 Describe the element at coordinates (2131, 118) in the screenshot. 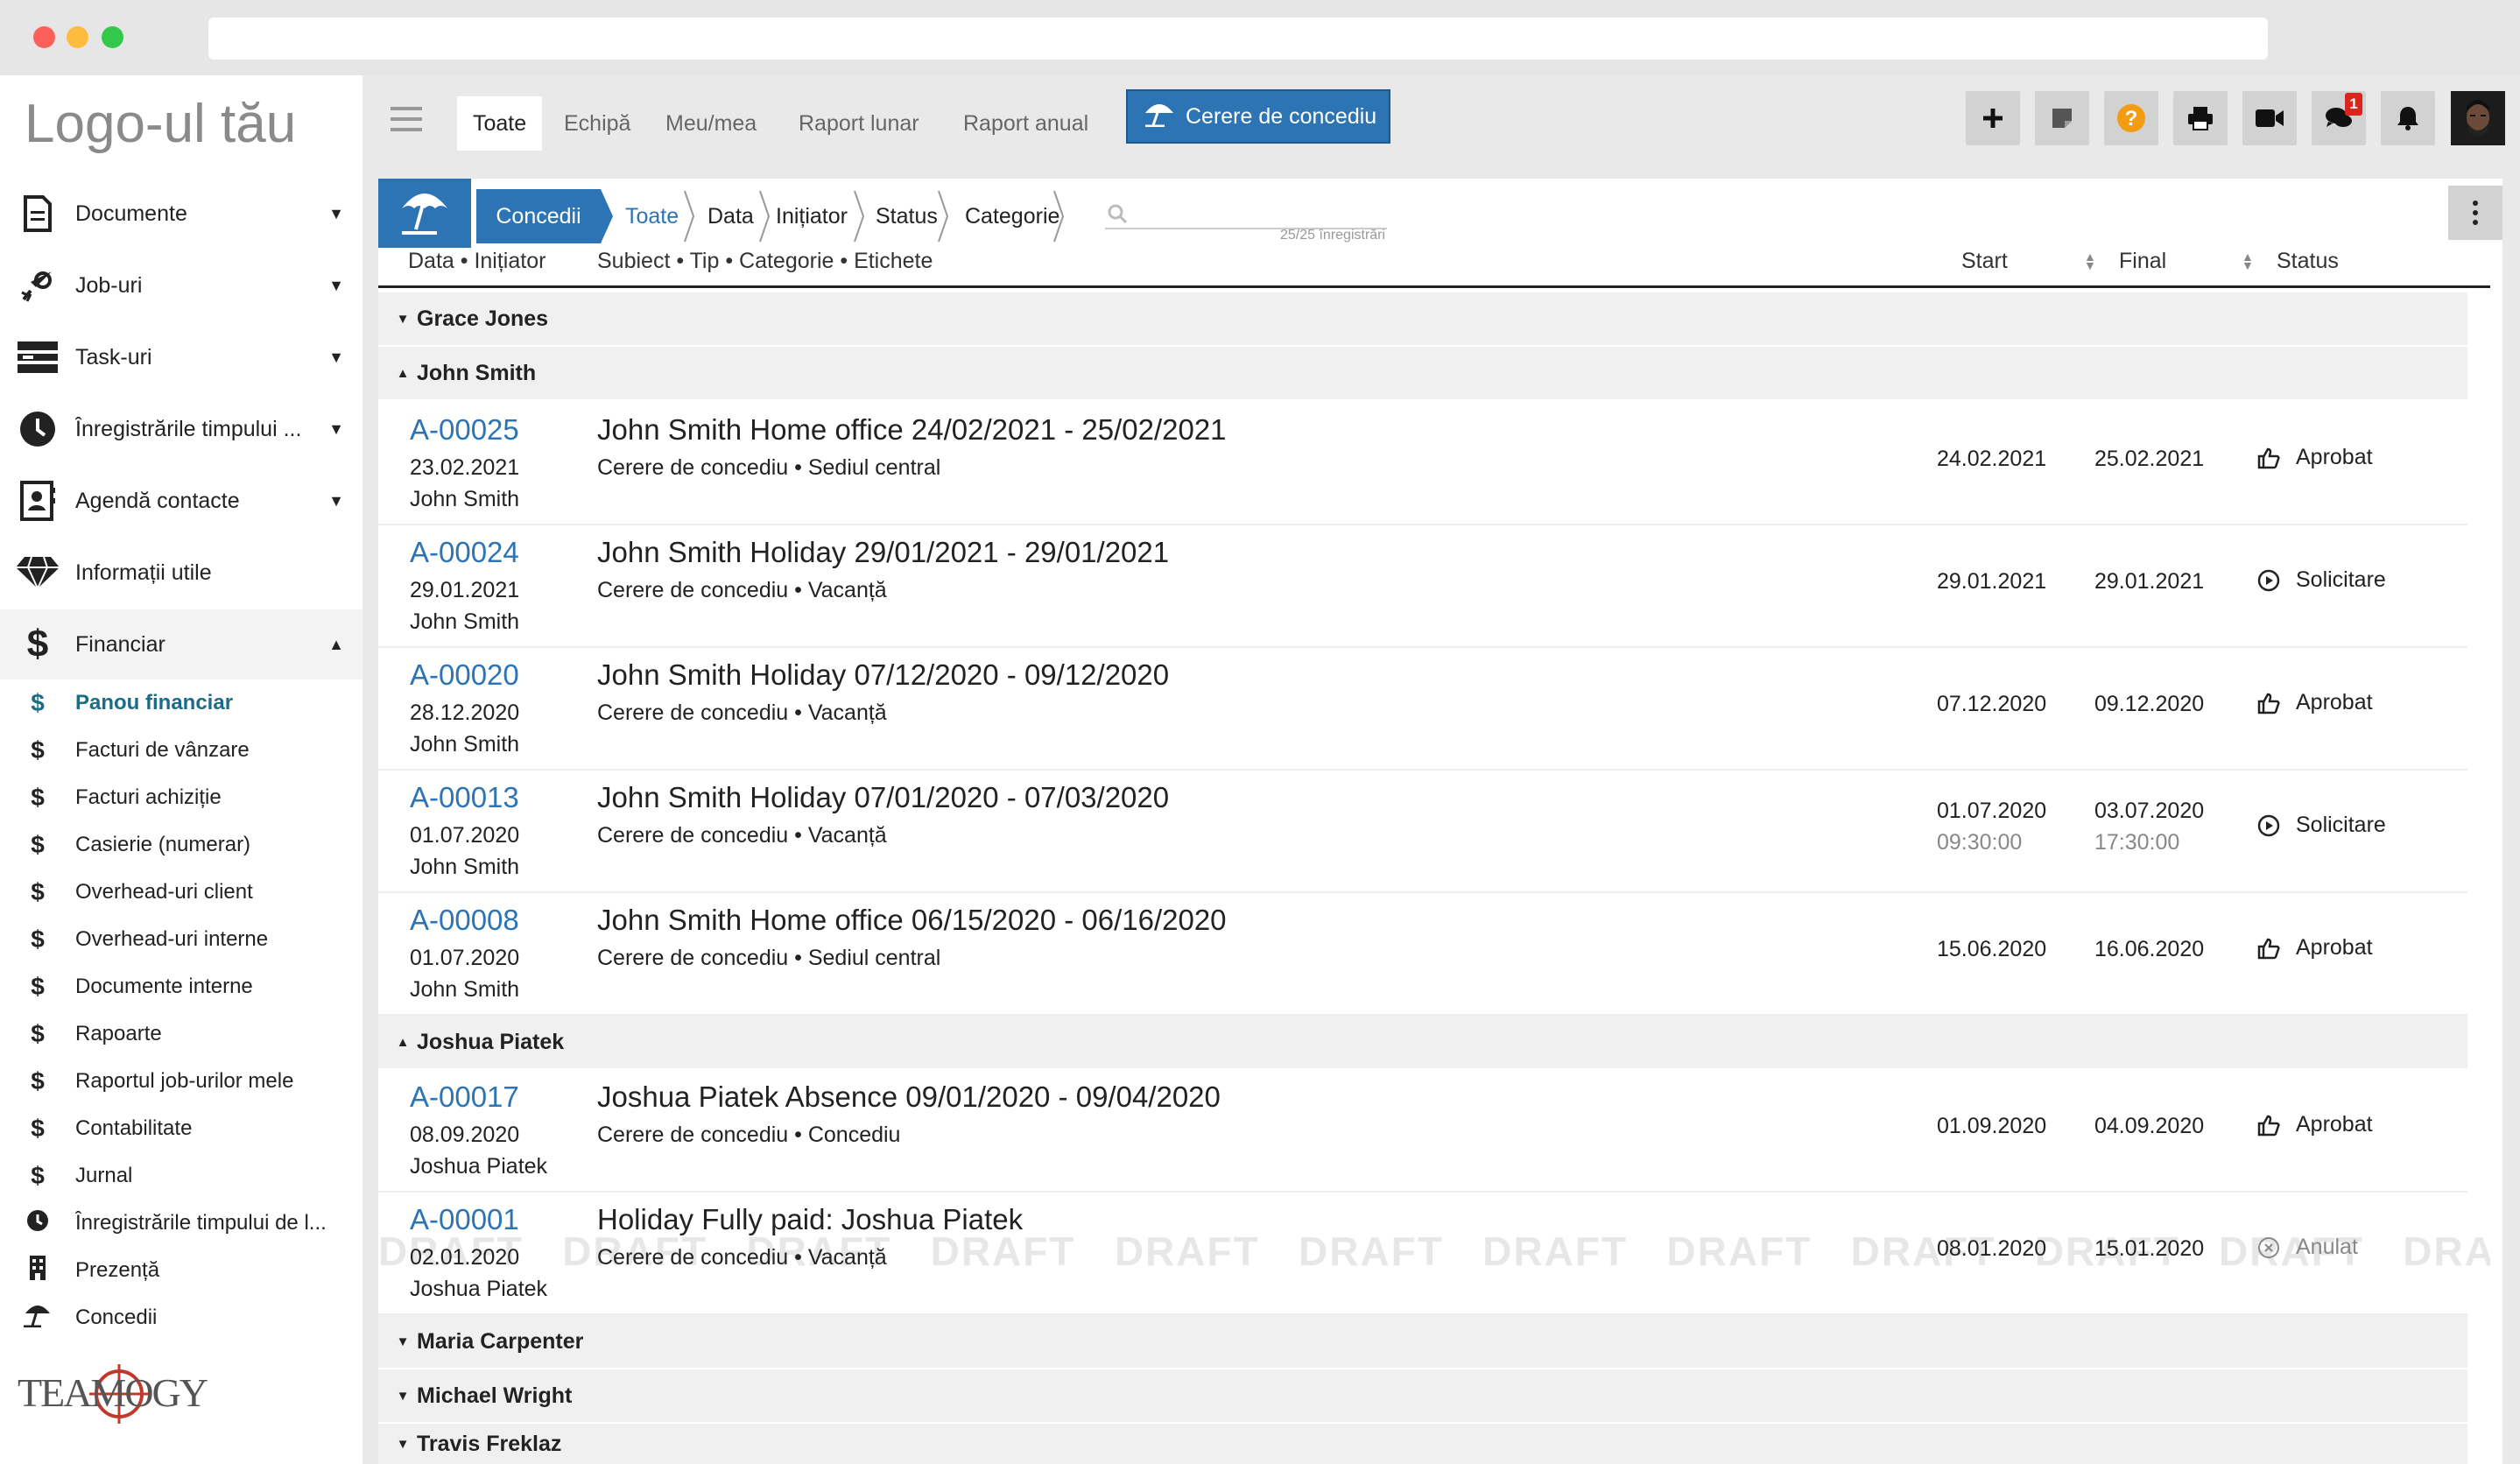

I see `help-button: ?` at that location.